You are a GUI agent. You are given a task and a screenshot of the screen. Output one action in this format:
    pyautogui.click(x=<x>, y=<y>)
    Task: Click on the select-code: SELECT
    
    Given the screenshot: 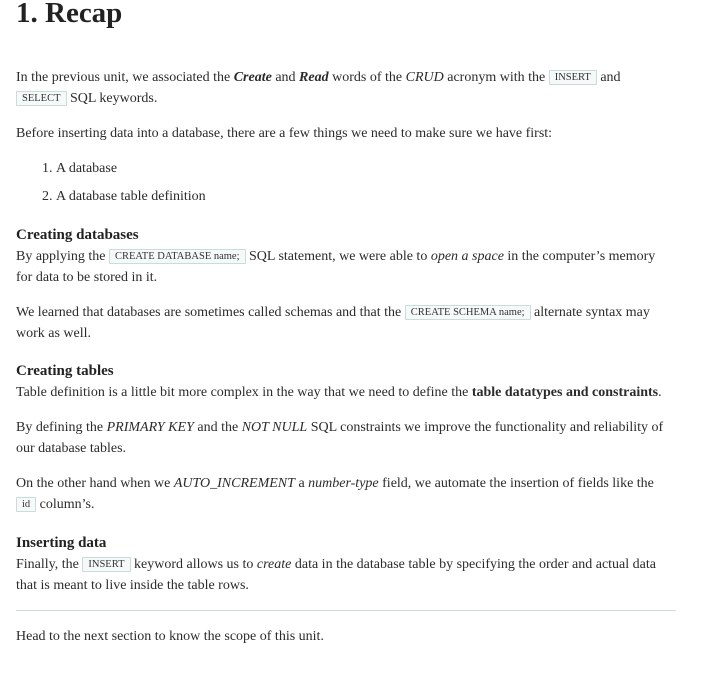 What is the action you would take?
    pyautogui.click(x=41, y=98)
    